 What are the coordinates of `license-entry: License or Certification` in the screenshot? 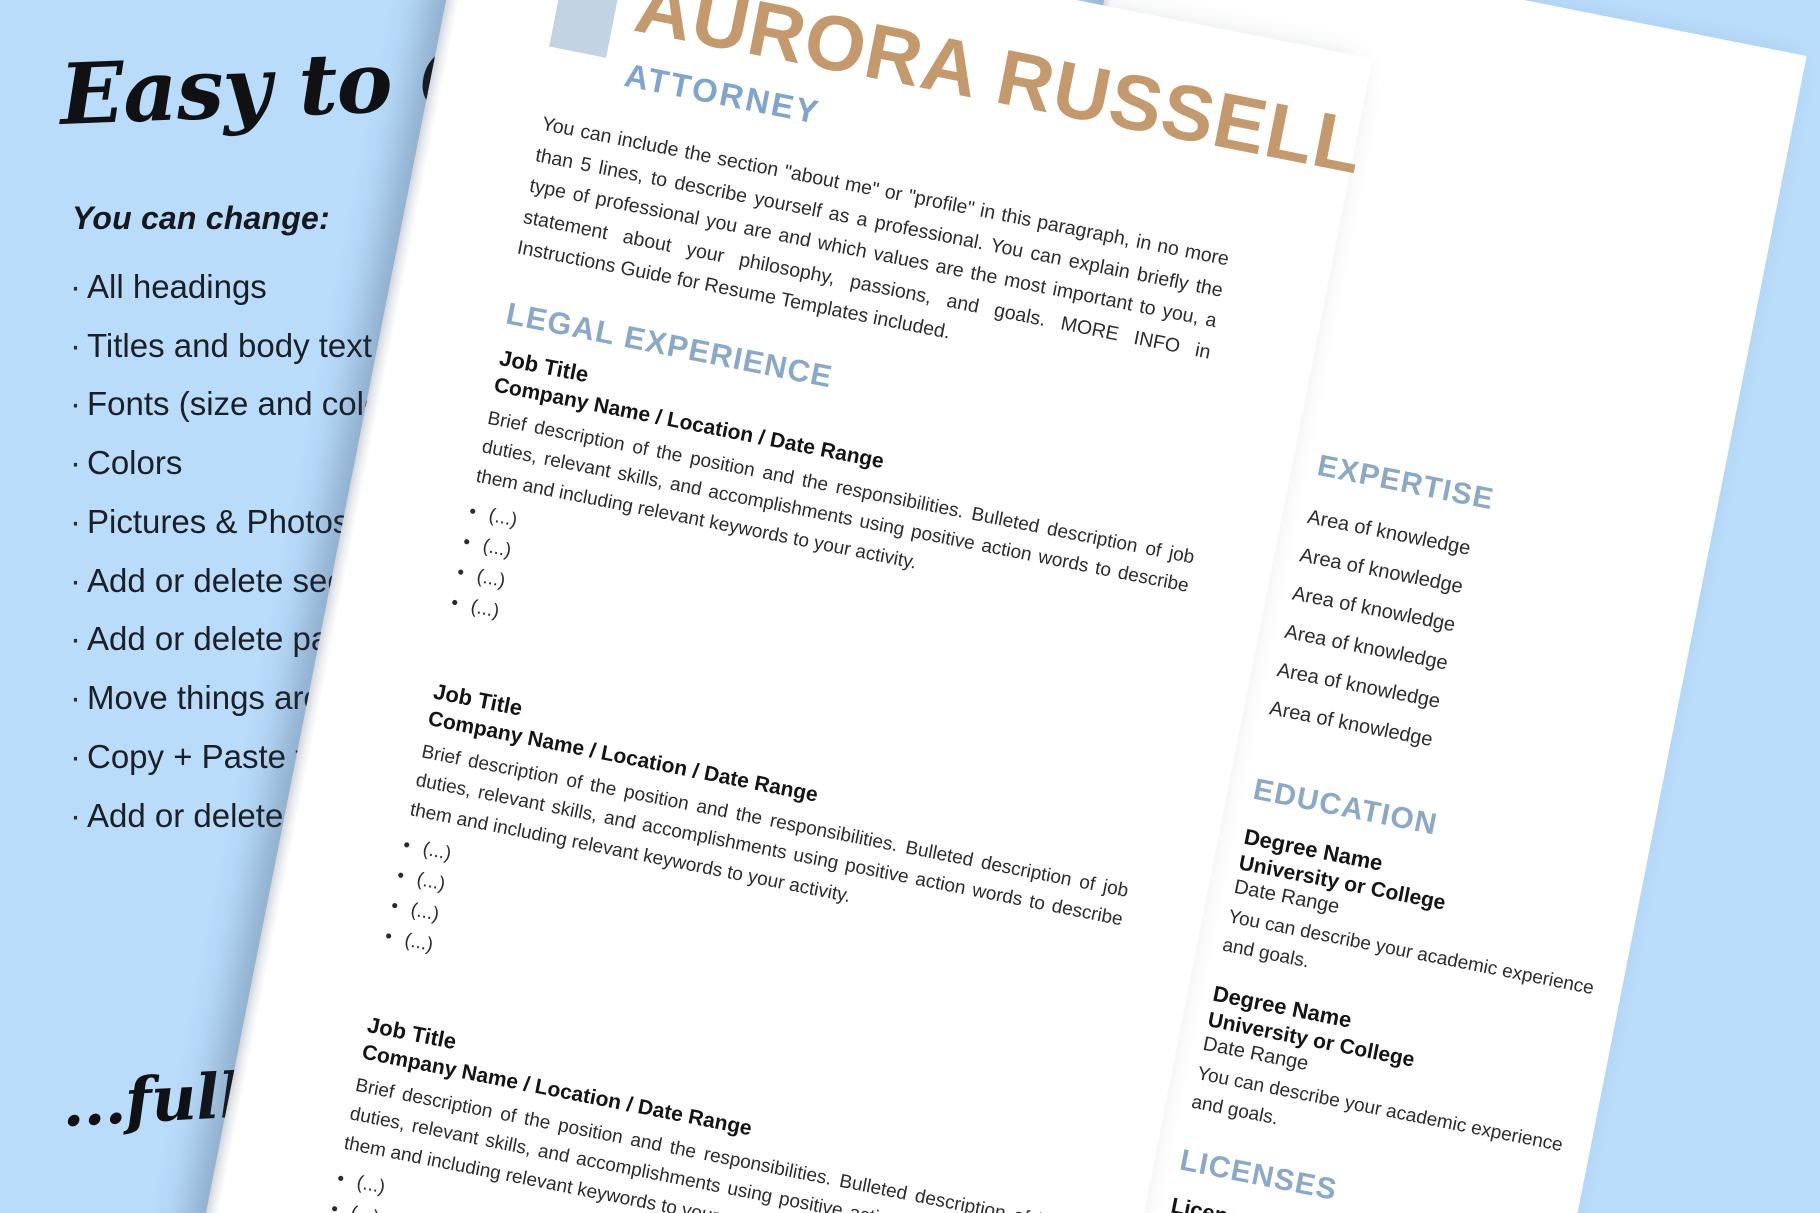 It's located at (1358, 1203).